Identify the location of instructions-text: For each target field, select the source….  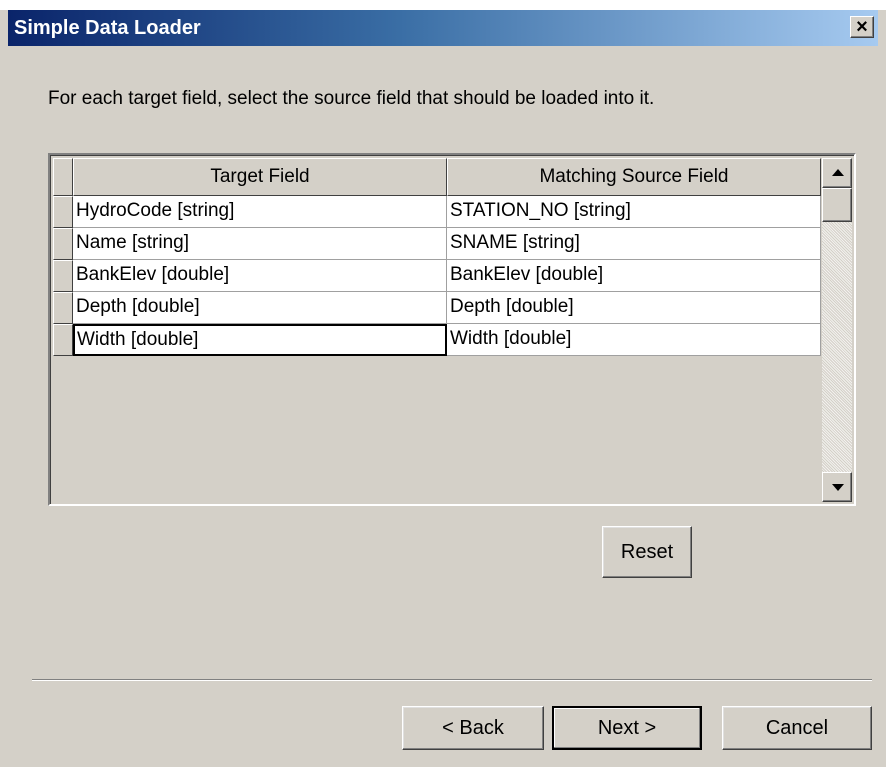
(351, 98).